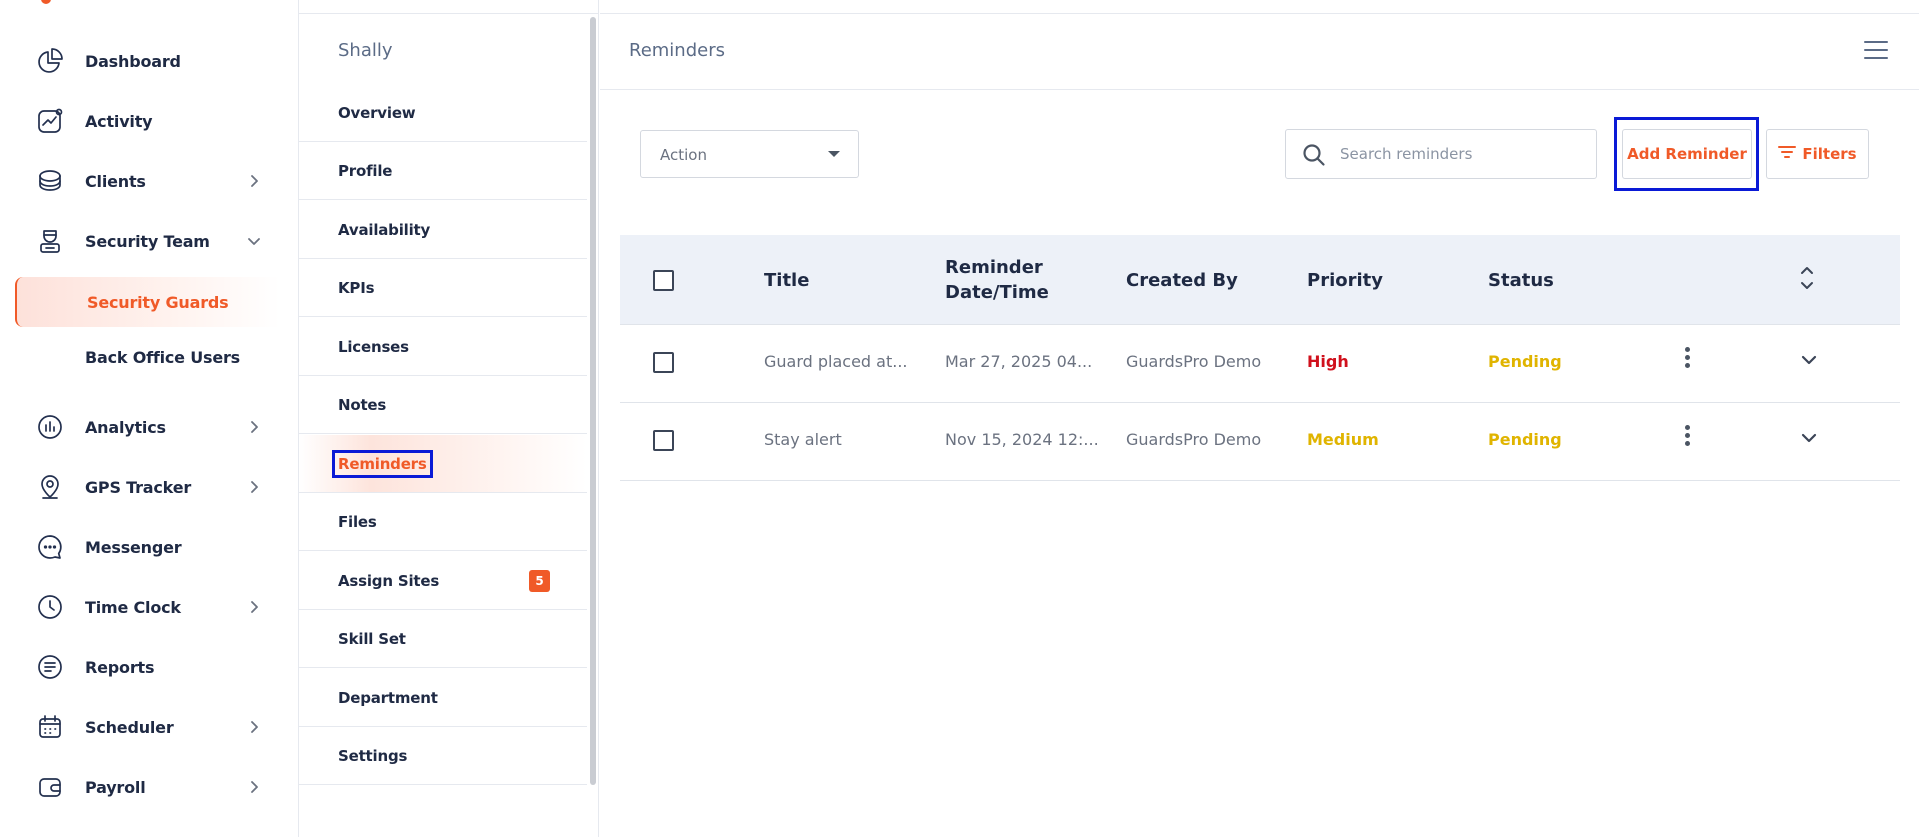  What do you see at coordinates (1462, 154) in the screenshot?
I see `search-input` at bounding box center [1462, 154].